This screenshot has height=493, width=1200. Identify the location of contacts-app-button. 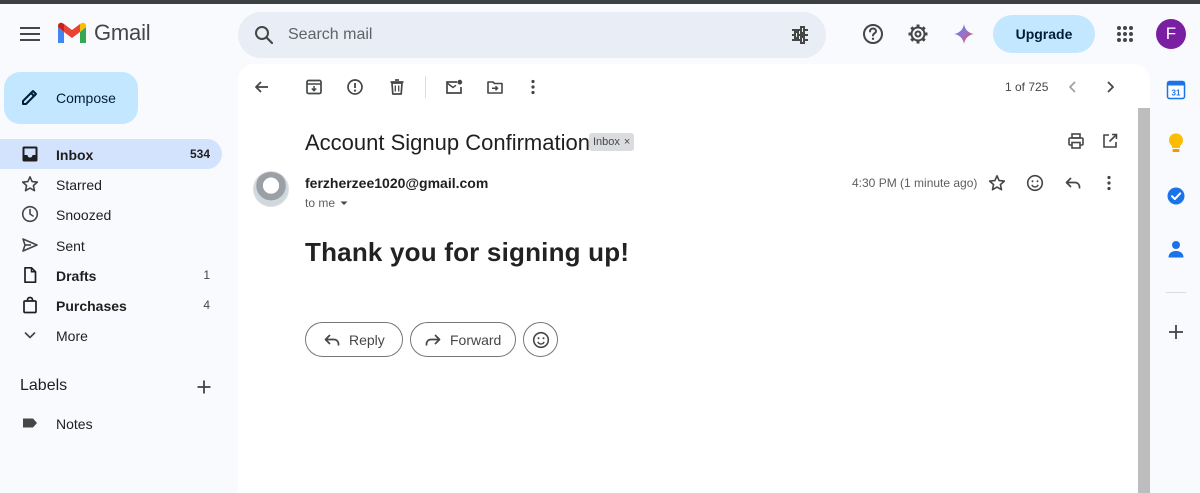
(1176, 249).